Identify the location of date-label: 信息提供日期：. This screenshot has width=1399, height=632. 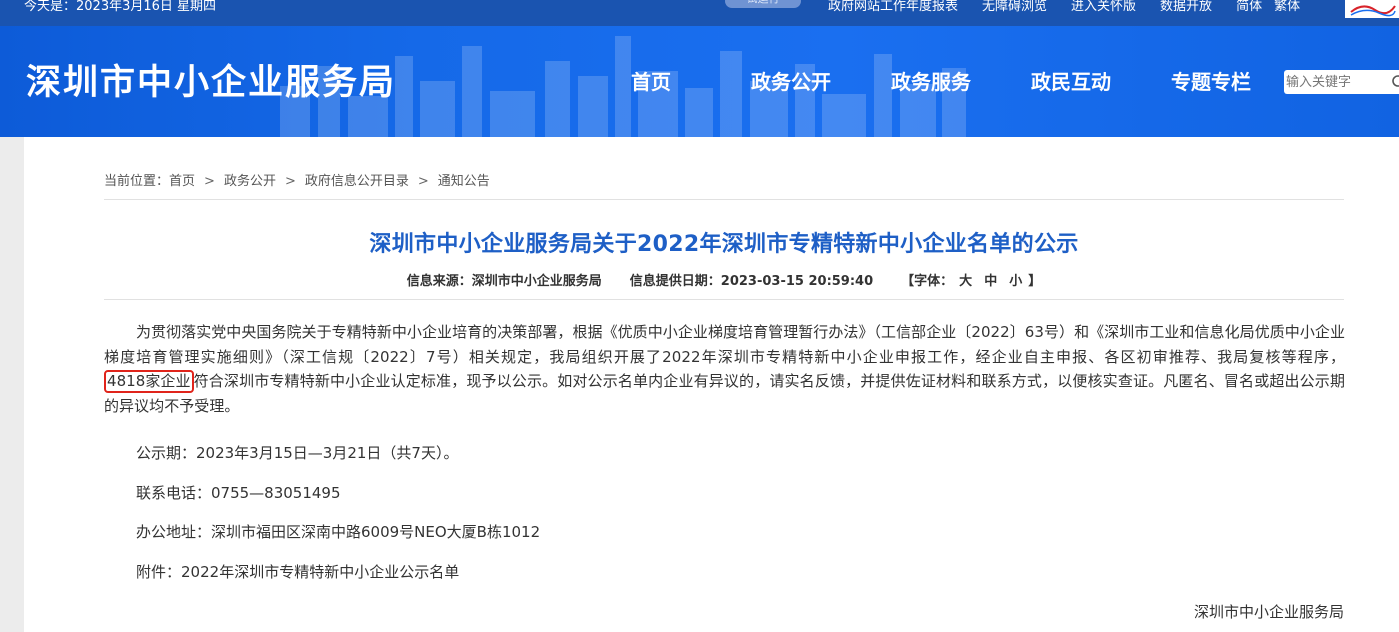
(675, 281).